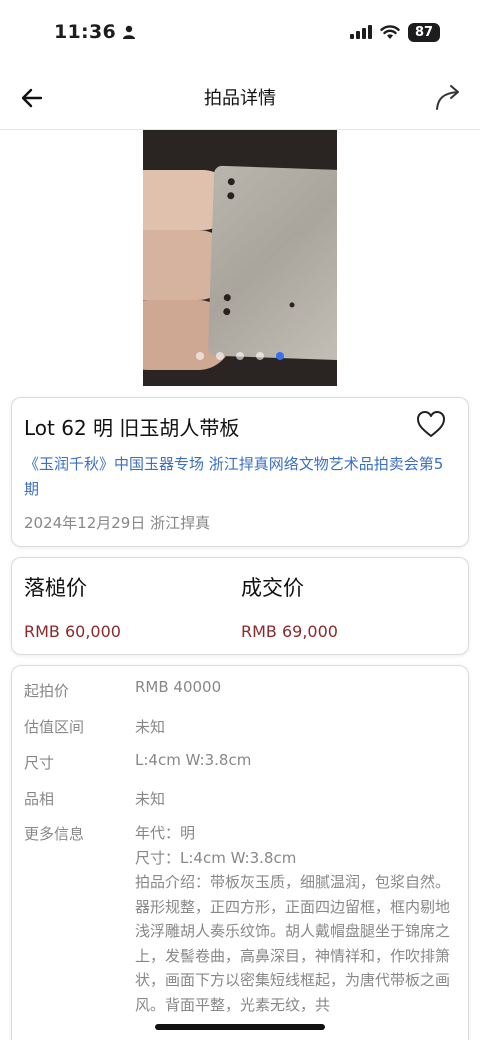 The width and height of the screenshot is (480, 1040). What do you see at coordinates (32, 98) in the screenshot?
I see `arrow-left-icon` at bounding box center [32, 98].